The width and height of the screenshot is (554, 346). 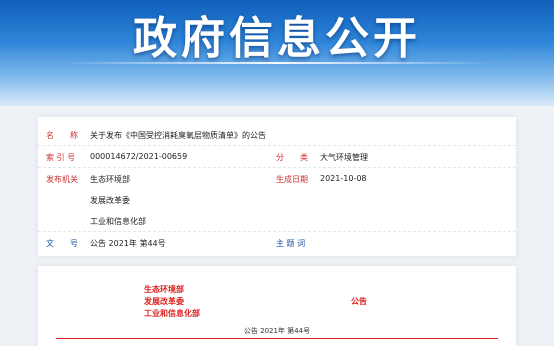 I want to click on name-label: 名 称, so click(x=62, y=135).